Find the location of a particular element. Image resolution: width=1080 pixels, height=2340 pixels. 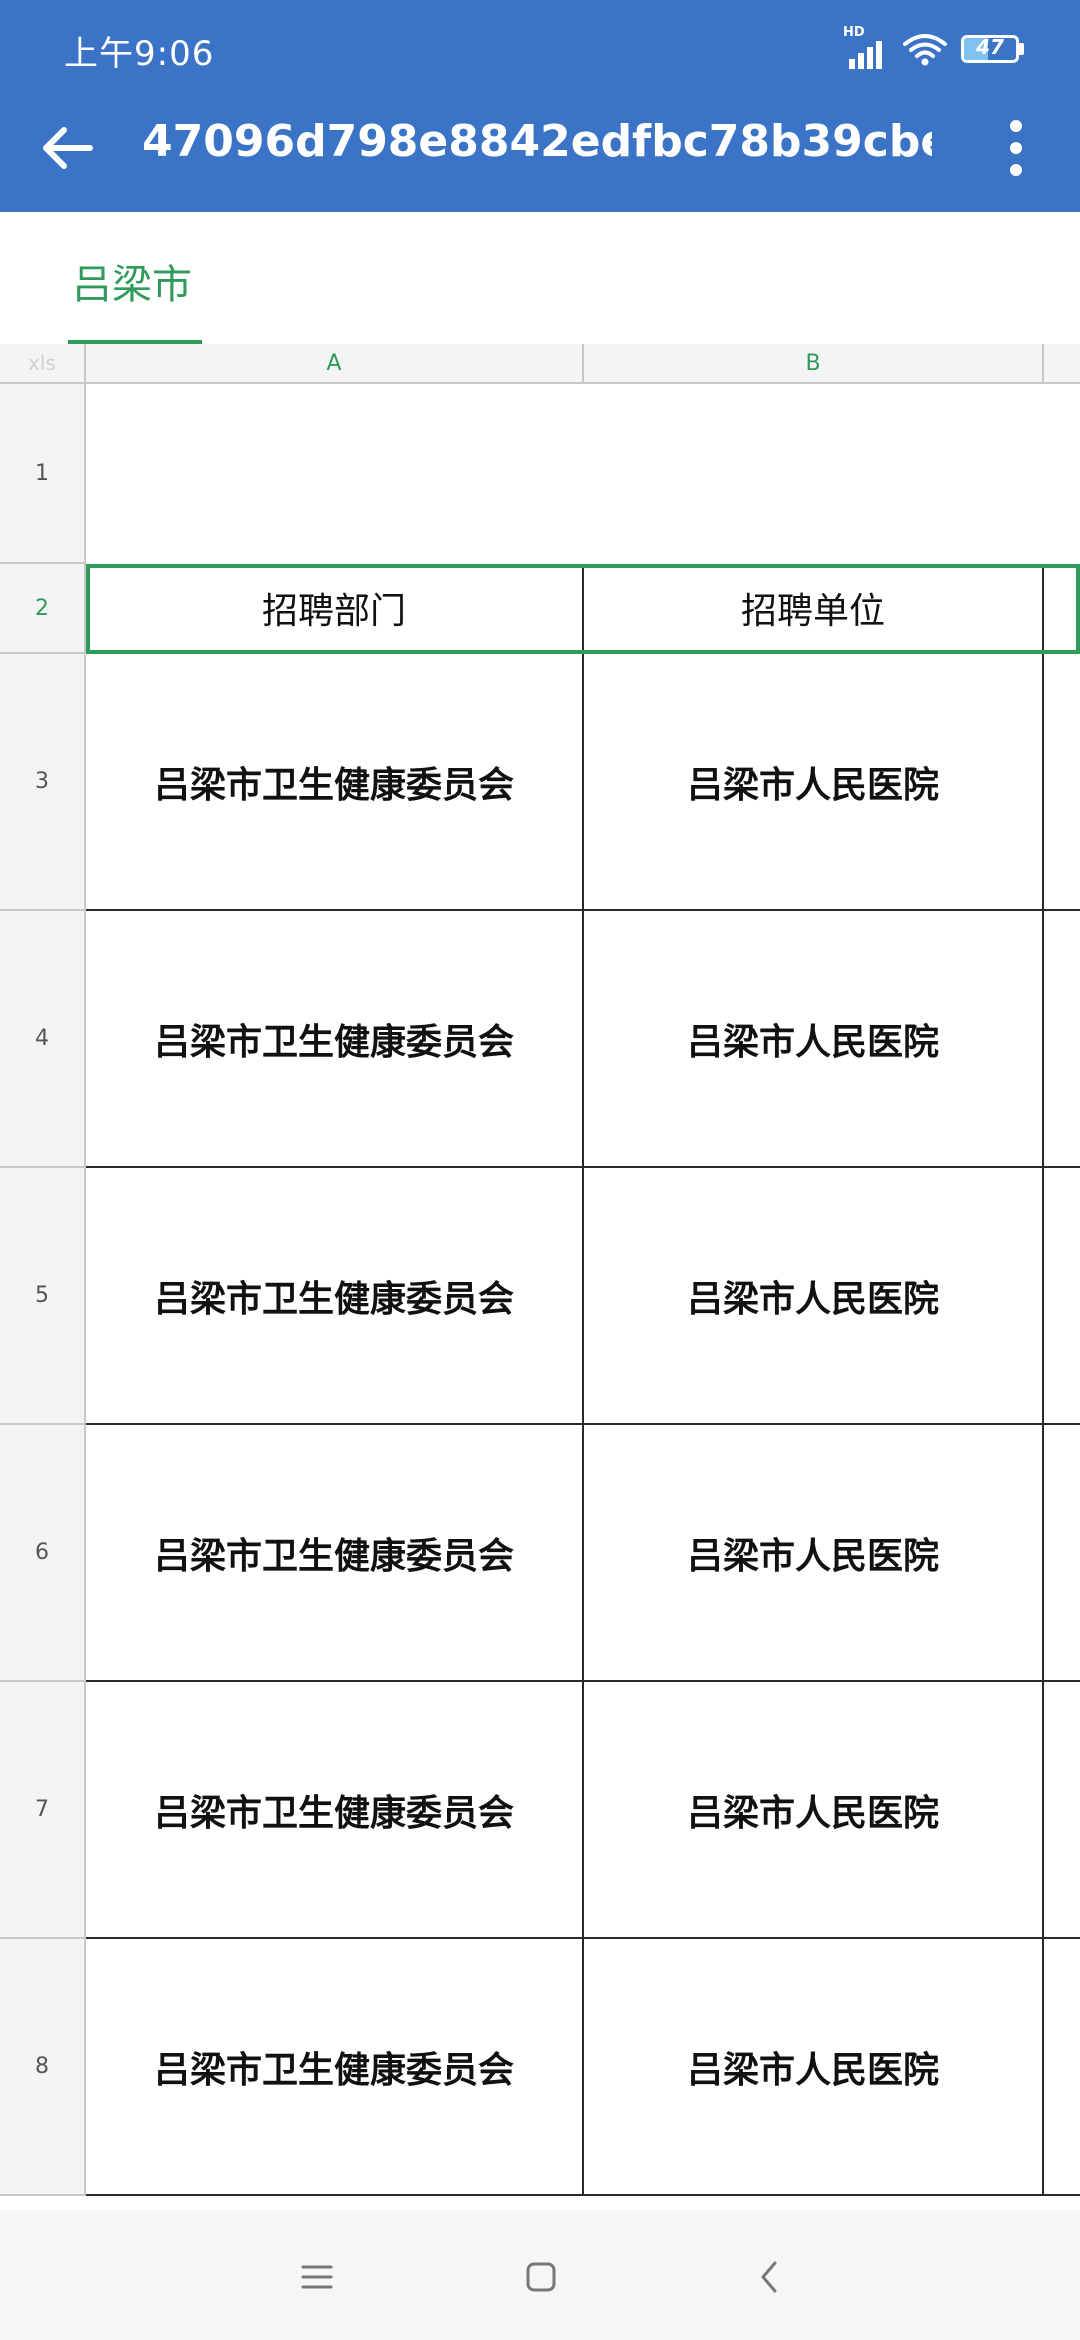

menu-icon is located at coordinates (317, 2277).